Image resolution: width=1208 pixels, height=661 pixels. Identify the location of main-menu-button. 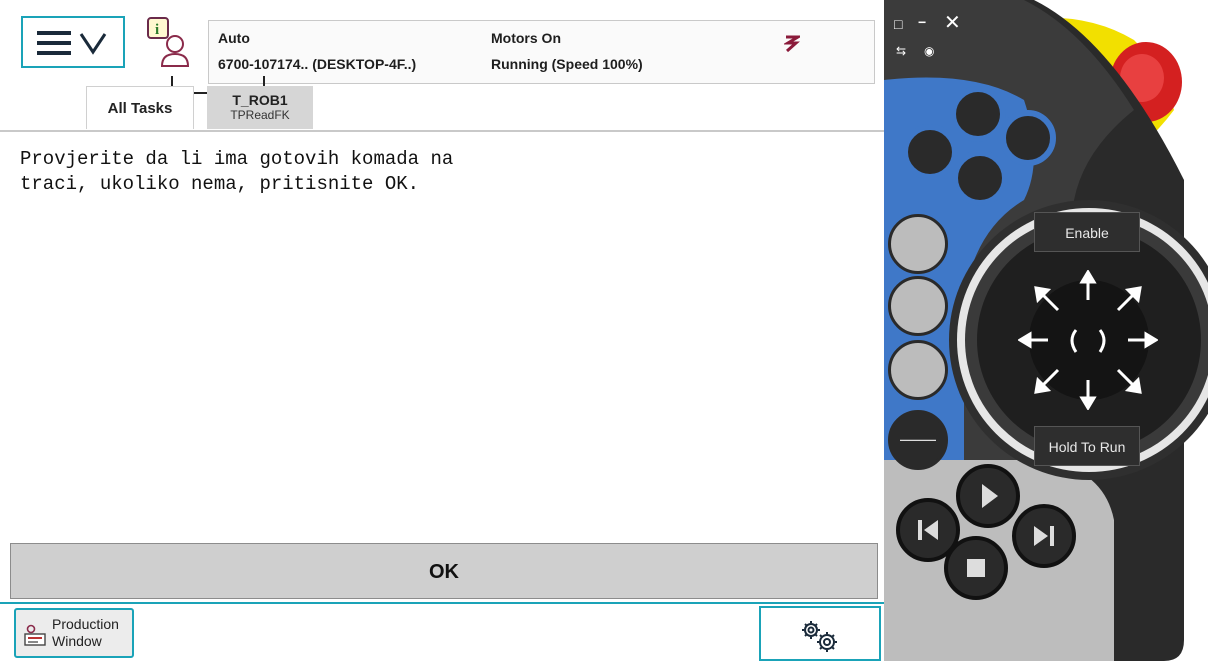
(73, 42).